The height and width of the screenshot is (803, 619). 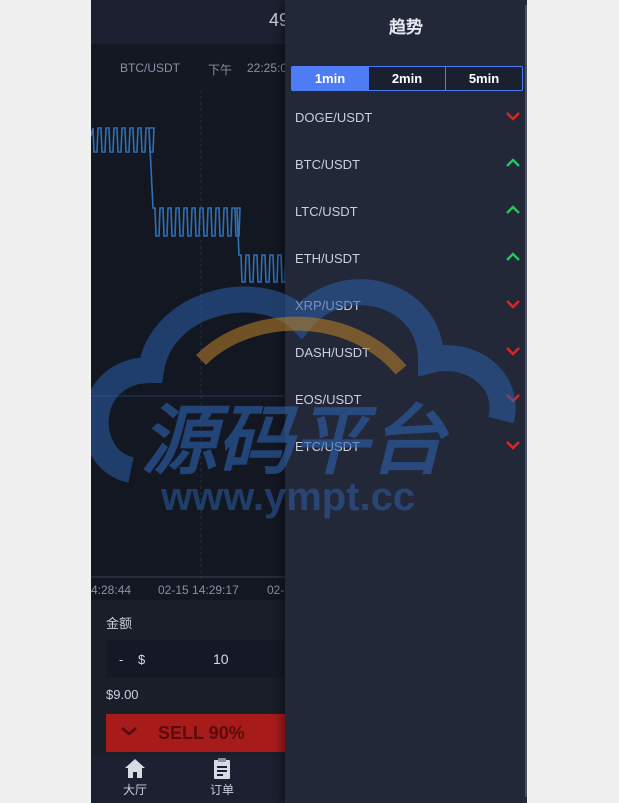 I want to click on pair-row: DOGE/USDT, so click(x=406, y=133).